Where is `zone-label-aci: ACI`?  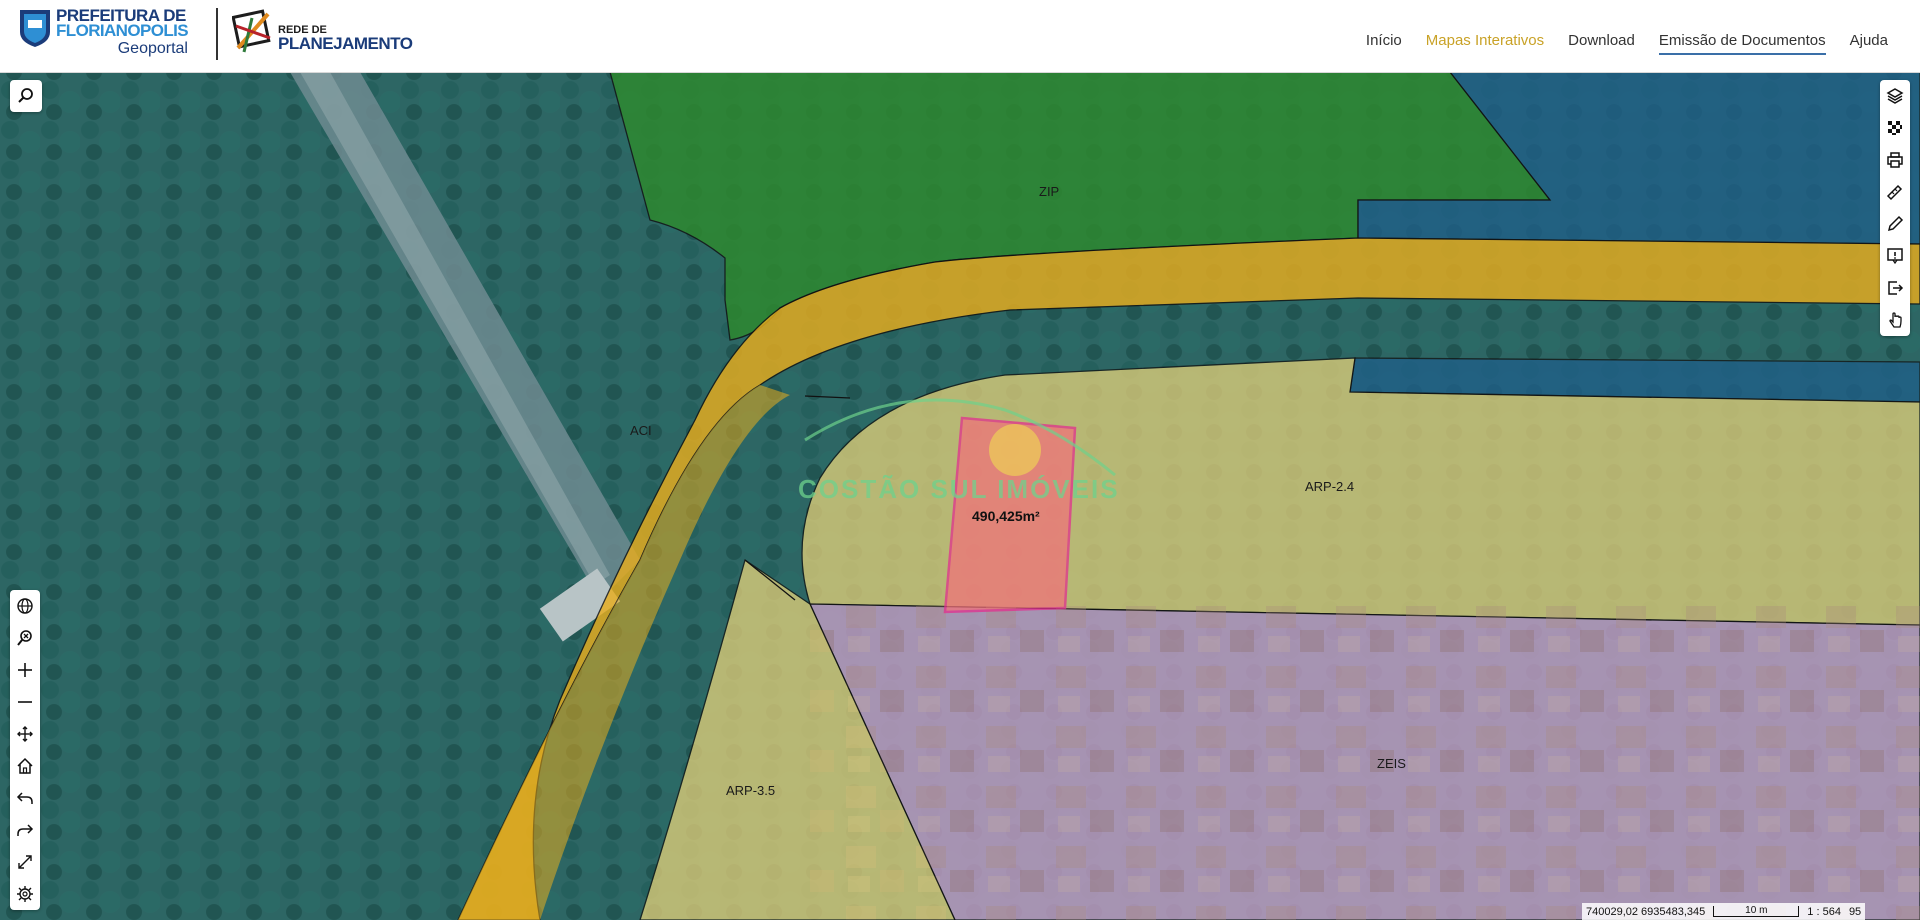 zone-label-aci: ACI is located at coordinates (641, 430).